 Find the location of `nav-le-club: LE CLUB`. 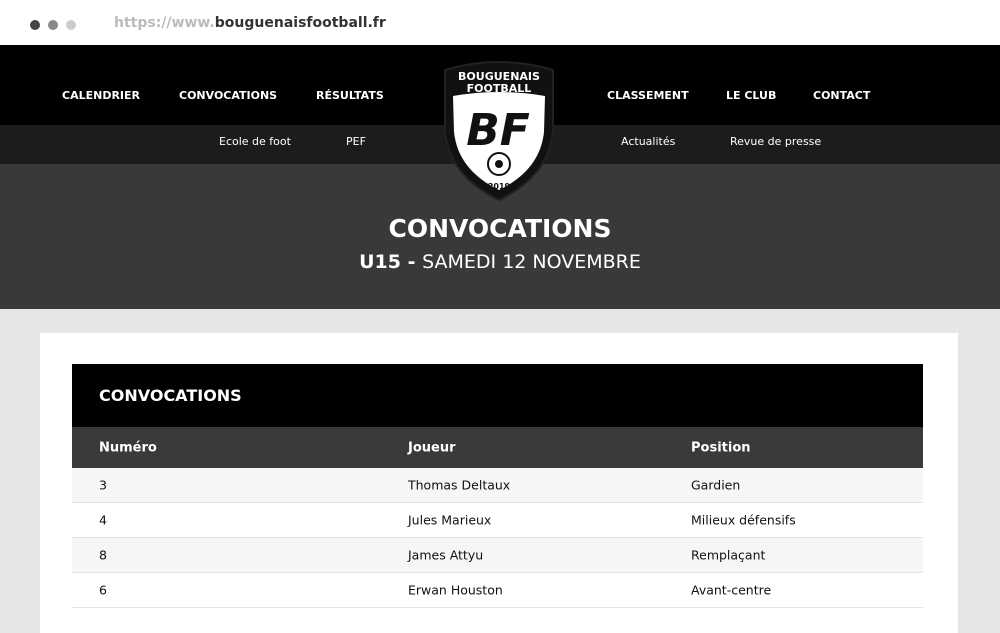

nav-le-club: LE CLUB is located at coordinates (751, 95).